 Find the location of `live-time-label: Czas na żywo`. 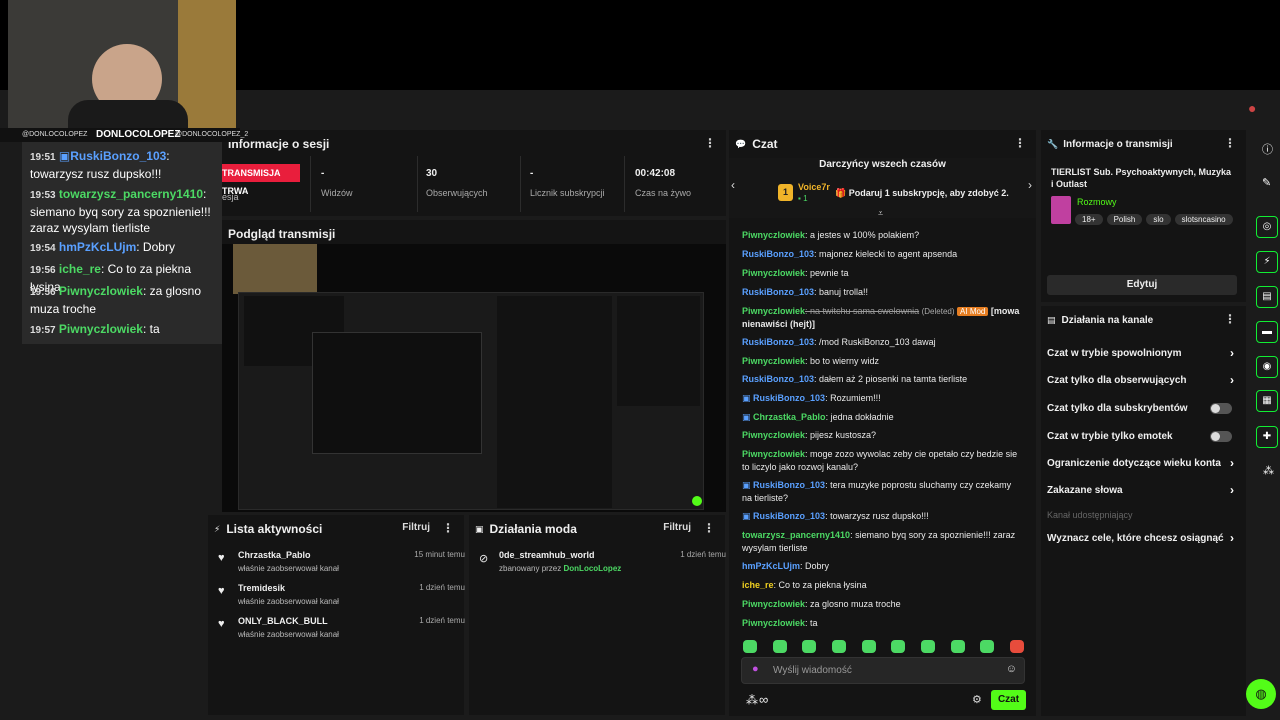

live-time-label: Czas na żywo is located at coordinates (663, 193).